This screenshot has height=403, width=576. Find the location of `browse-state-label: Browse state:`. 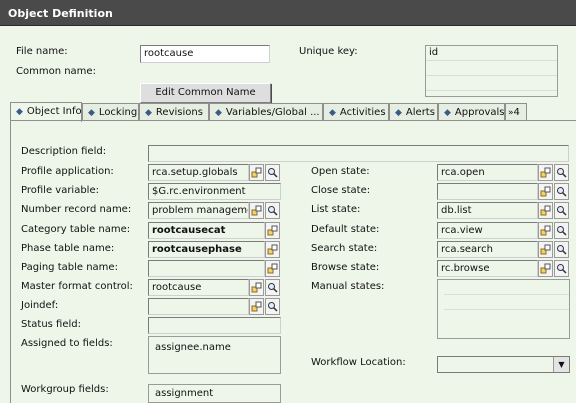

browse-state-label: Browse state: is located at coordinates (345, 267).